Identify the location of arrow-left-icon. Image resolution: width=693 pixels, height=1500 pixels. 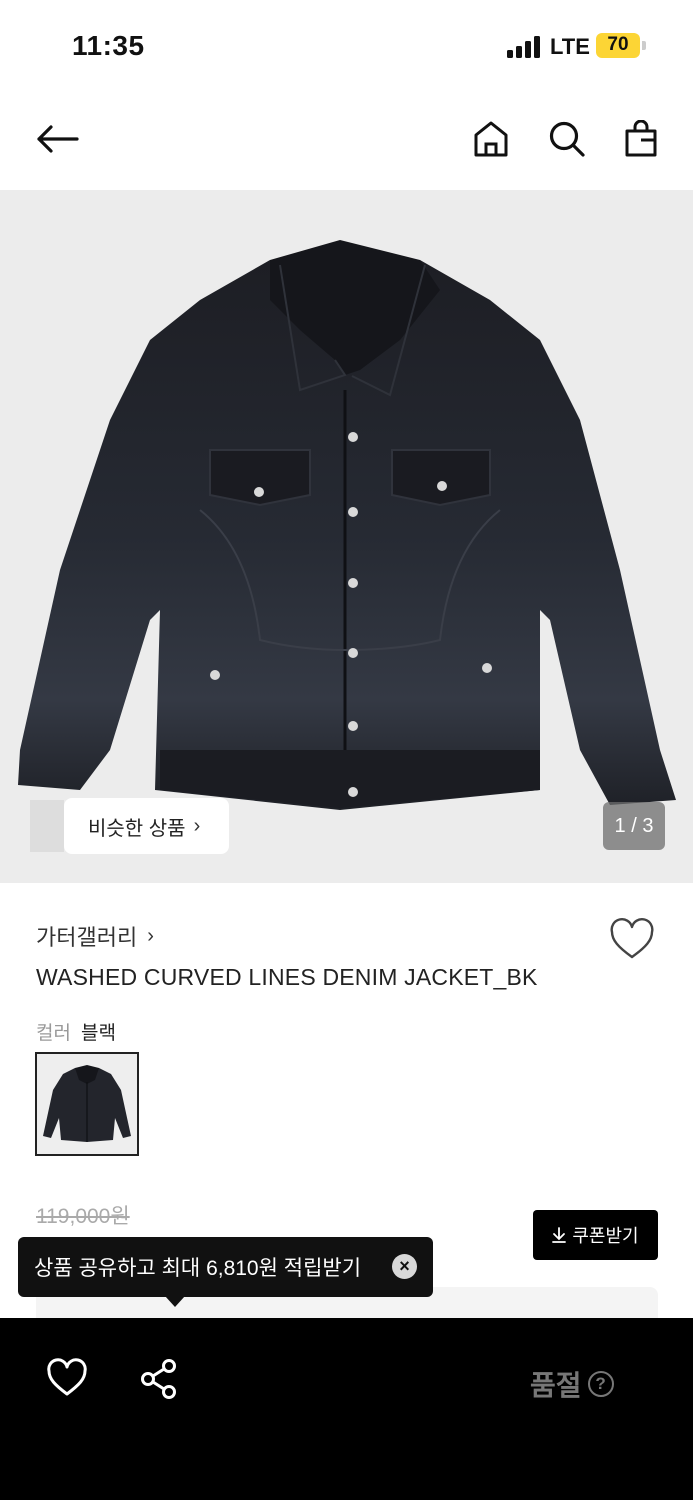
(58, 139).